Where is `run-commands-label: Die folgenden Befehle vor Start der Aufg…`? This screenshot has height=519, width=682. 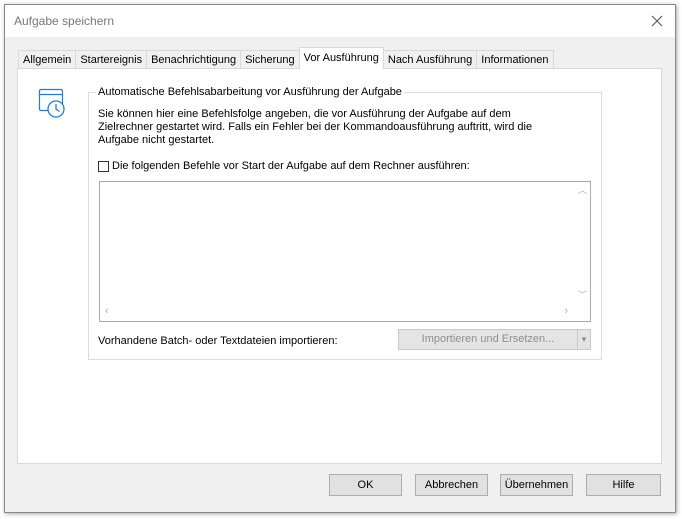 run-commands-label: Die folgenden Befehle vor Start der Aufg… is located at coordinates (291, 166).